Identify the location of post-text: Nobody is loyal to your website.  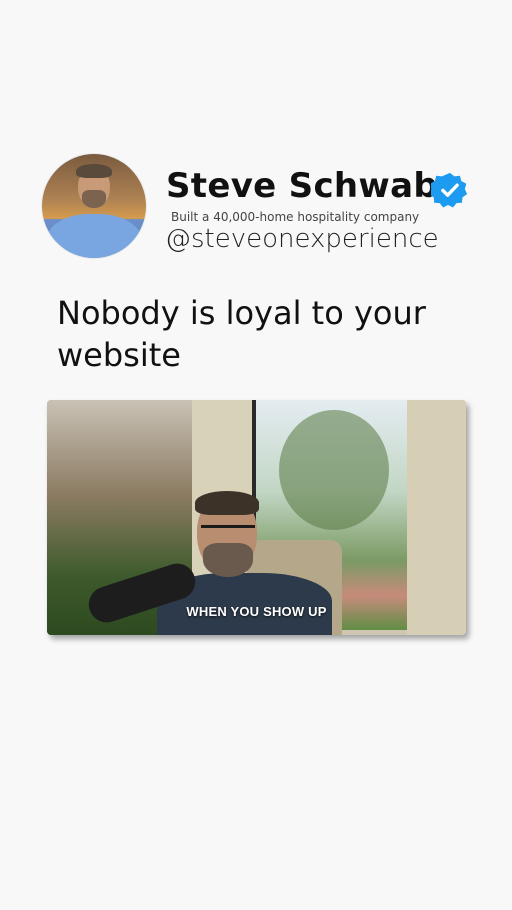
(241, 334).